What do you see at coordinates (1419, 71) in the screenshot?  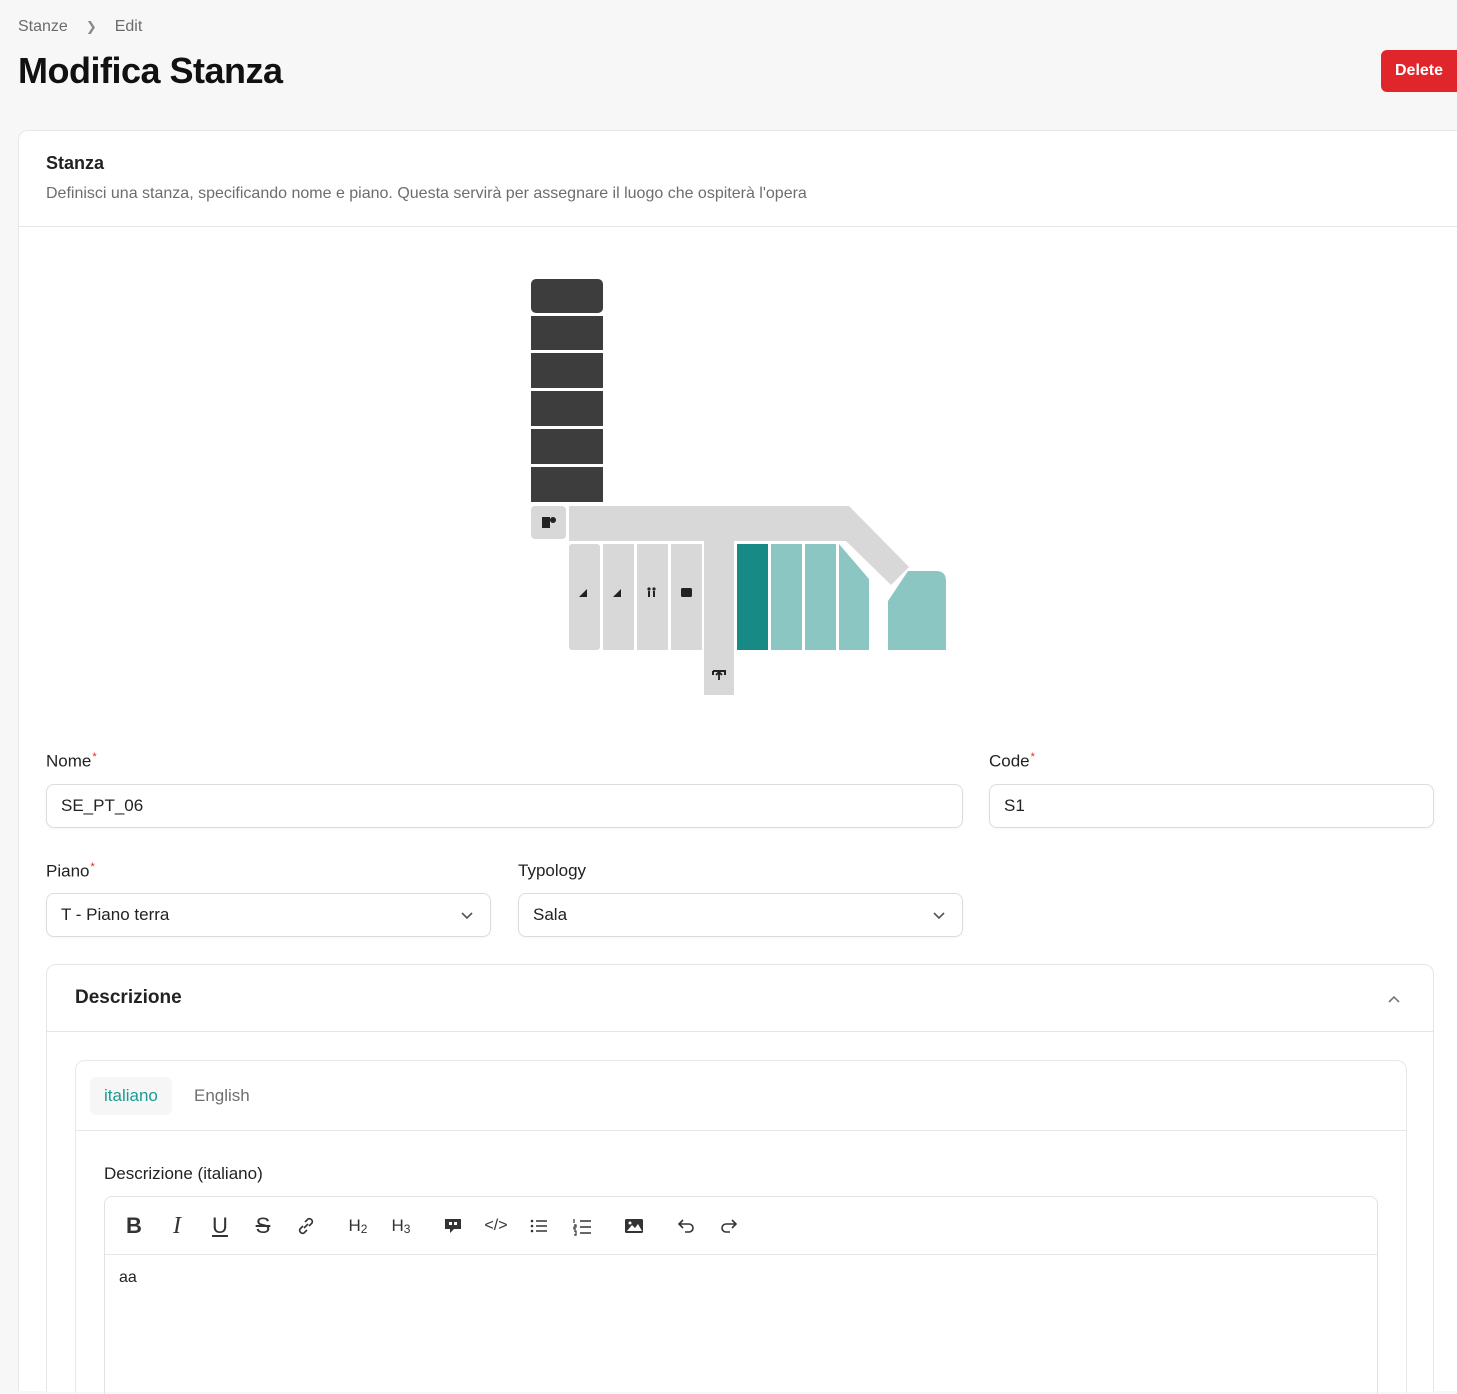 I see `delete-button: Delete` at bounding box center [1419, 71].